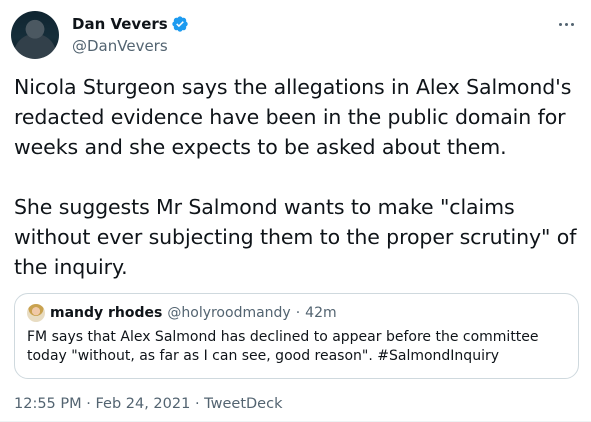 This screenshot has width=591, height=422. What do you see at coordinates (35, 35) in the screenshot?
I see `author-avatar` at bounding box center [35, 35].